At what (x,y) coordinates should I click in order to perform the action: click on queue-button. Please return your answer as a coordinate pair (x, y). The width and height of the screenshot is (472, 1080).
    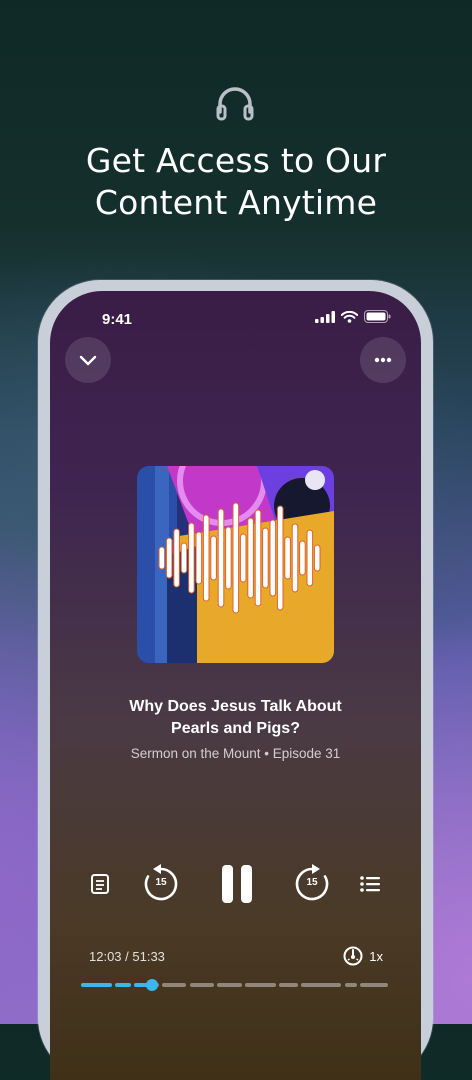
    Looking at the image, I should click on (370, 884).